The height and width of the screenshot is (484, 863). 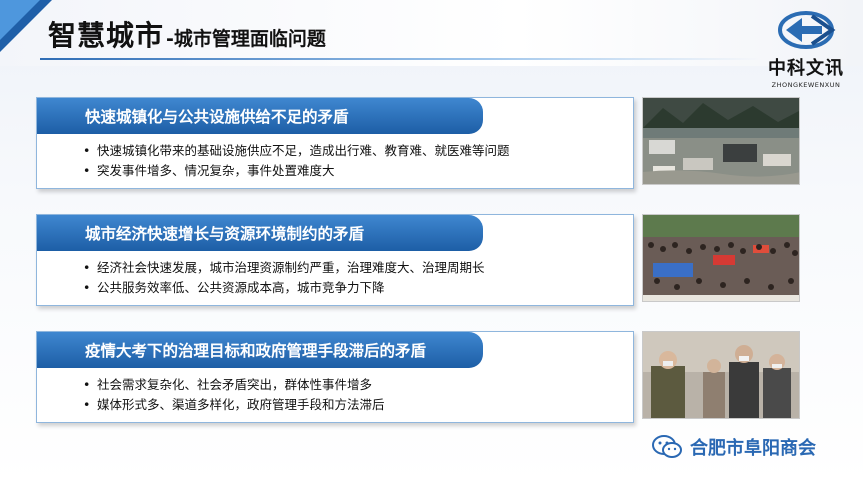 I want to click on title-accent-corner-inner, so click(x=20, y=20).